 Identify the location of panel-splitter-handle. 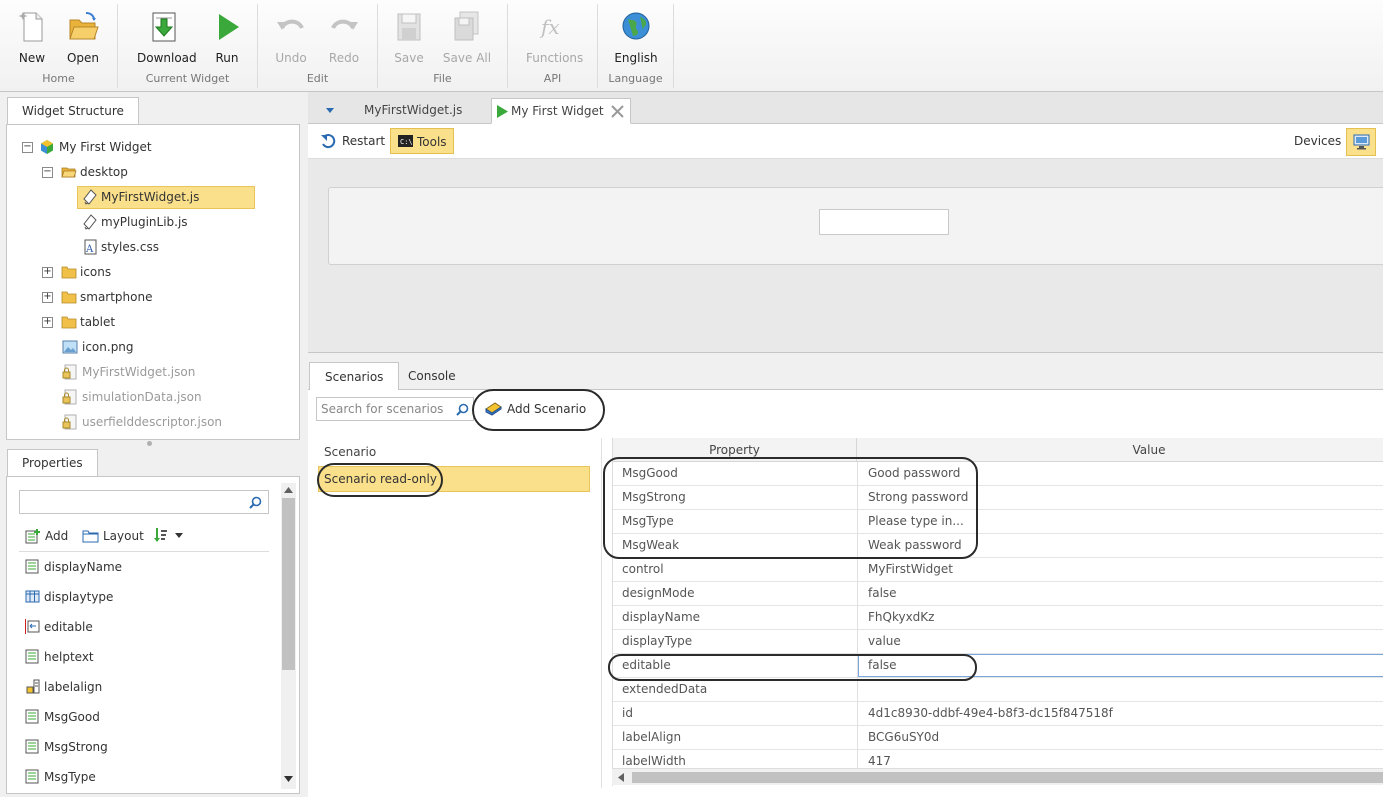
(149, 443).